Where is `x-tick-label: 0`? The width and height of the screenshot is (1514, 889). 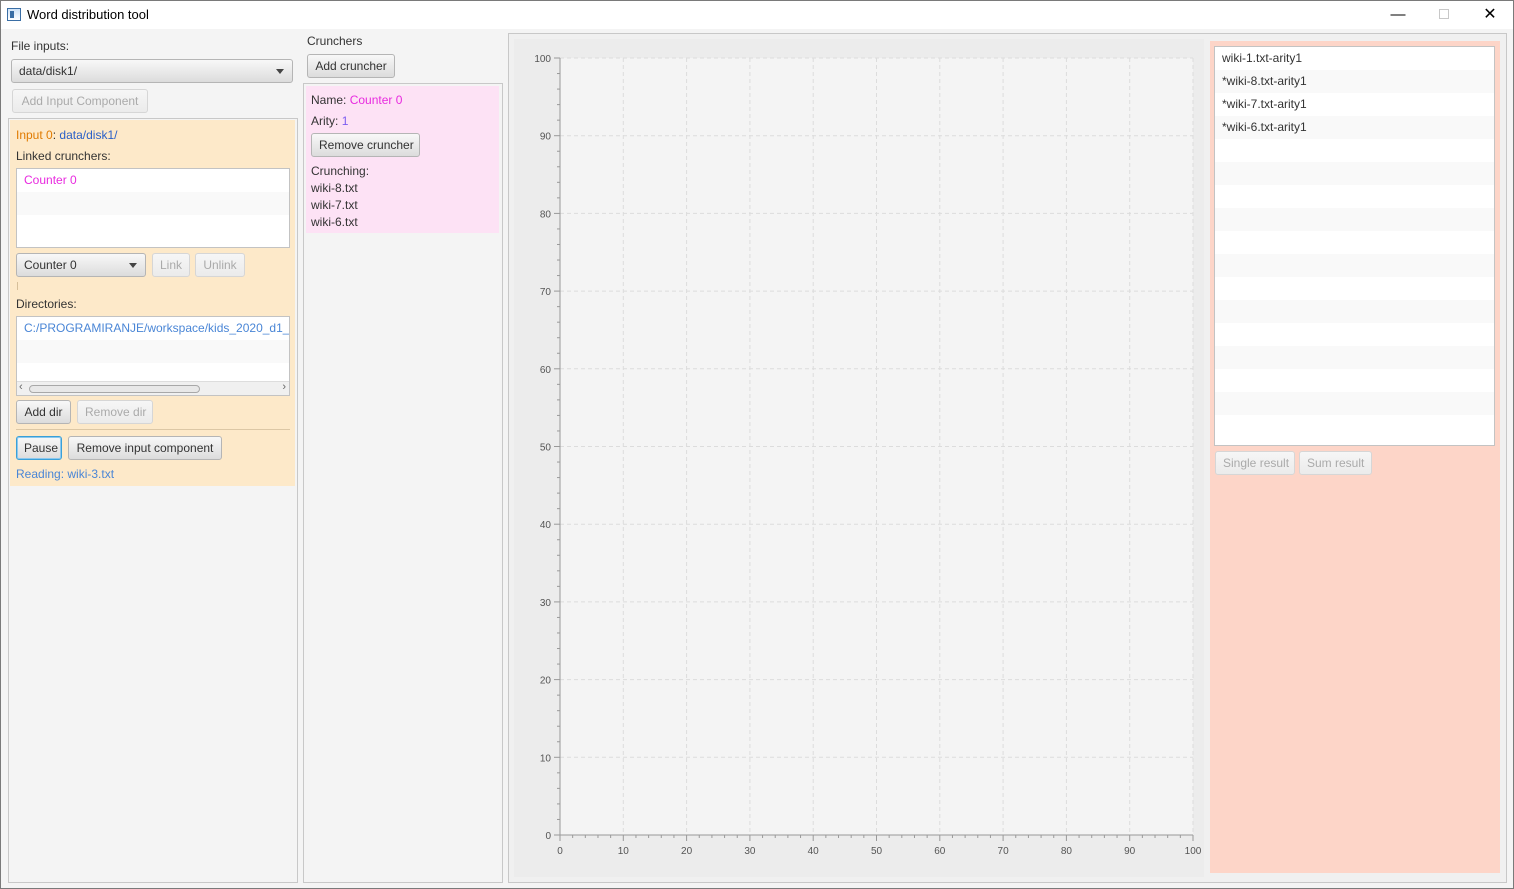 x-tick-label: 0 is located at coordinates (560, 851).